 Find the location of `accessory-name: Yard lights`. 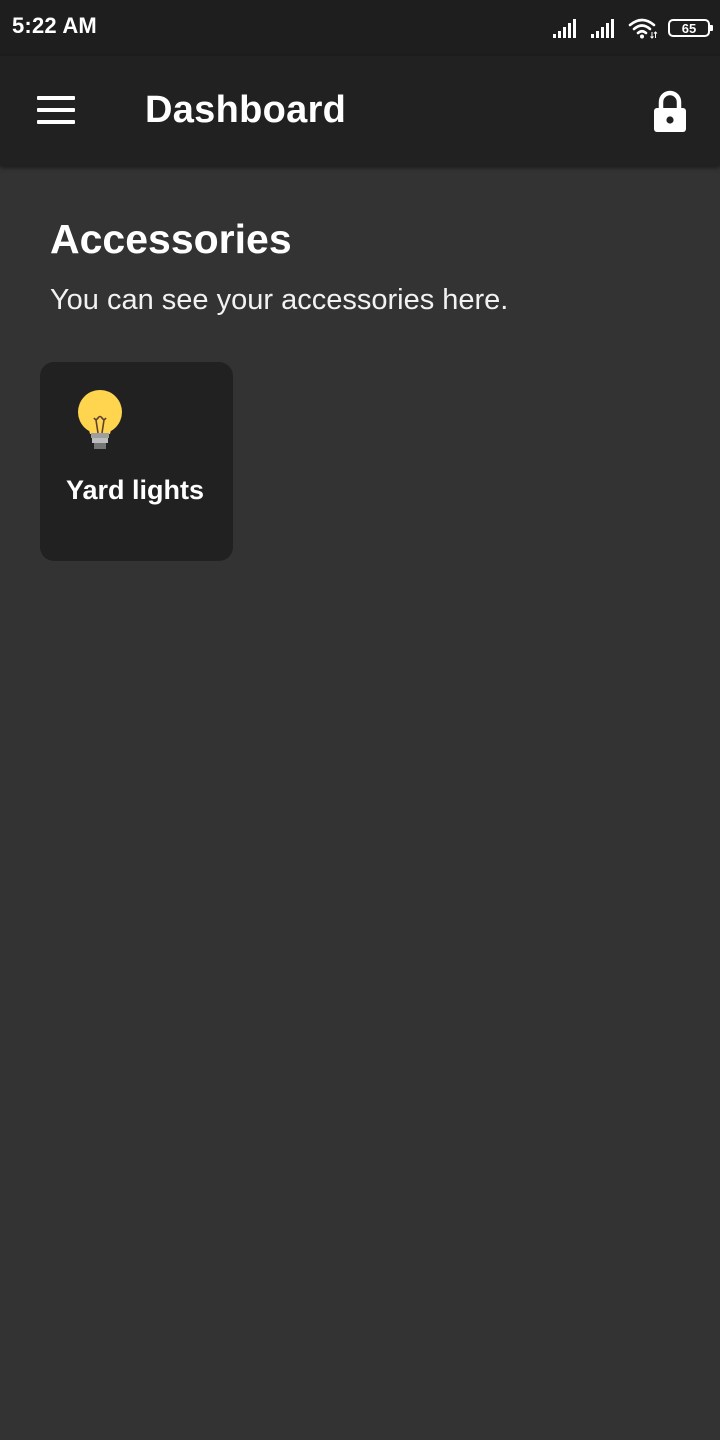

accessory-name: Yard lights is located at coordinates (135, 490).